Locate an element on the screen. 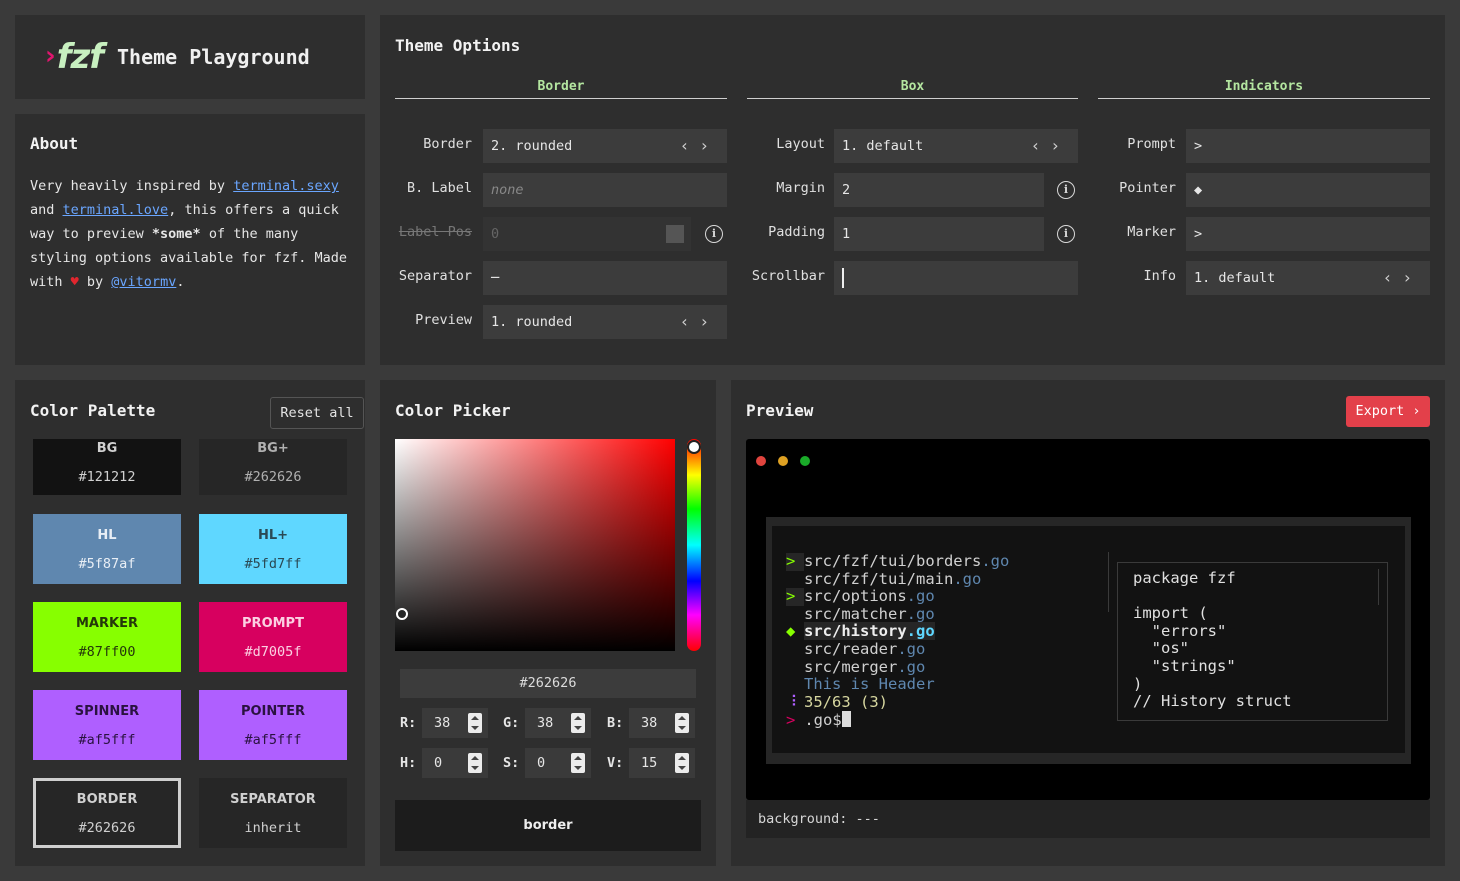  list-item: > src/options.go is located at coordinates (946, 596).